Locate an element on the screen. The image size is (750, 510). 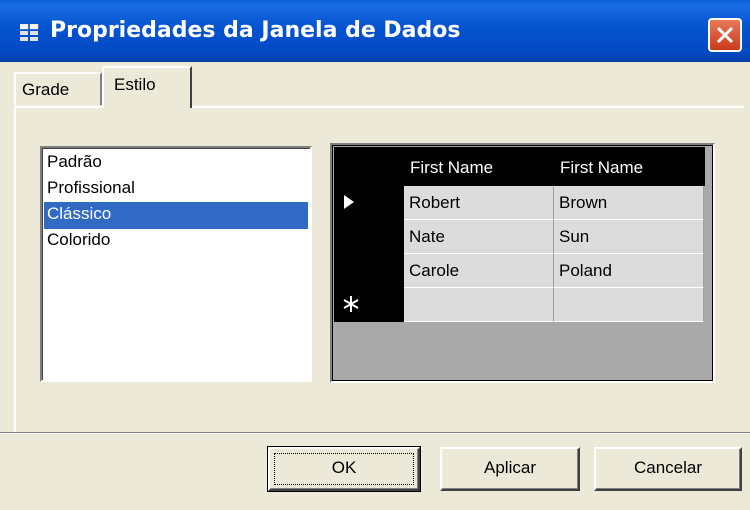
cancel-button: Cancelar is located at coordinates (668, 469).